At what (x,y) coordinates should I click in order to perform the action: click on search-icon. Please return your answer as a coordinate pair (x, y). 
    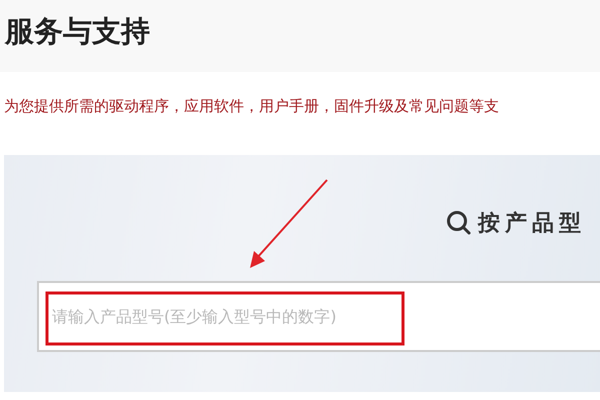
    Looking at the image, I should click on (459, 223).